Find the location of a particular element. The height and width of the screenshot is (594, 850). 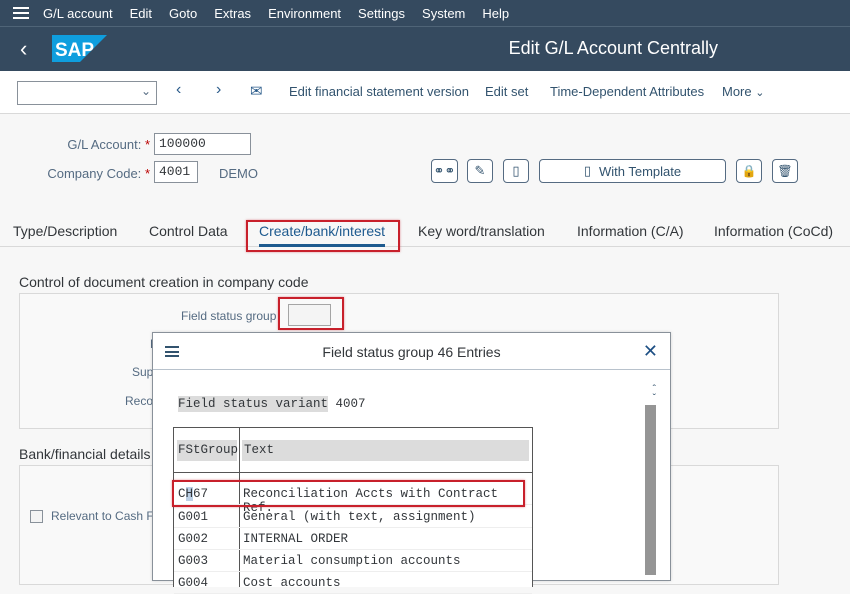

edit-fs-version-button: Edit financial statement version is located at coordinates (379, 91).